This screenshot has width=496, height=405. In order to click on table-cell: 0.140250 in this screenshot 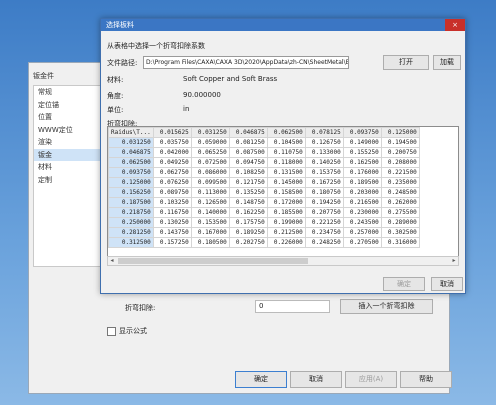, I will do `click(324, 162)`.